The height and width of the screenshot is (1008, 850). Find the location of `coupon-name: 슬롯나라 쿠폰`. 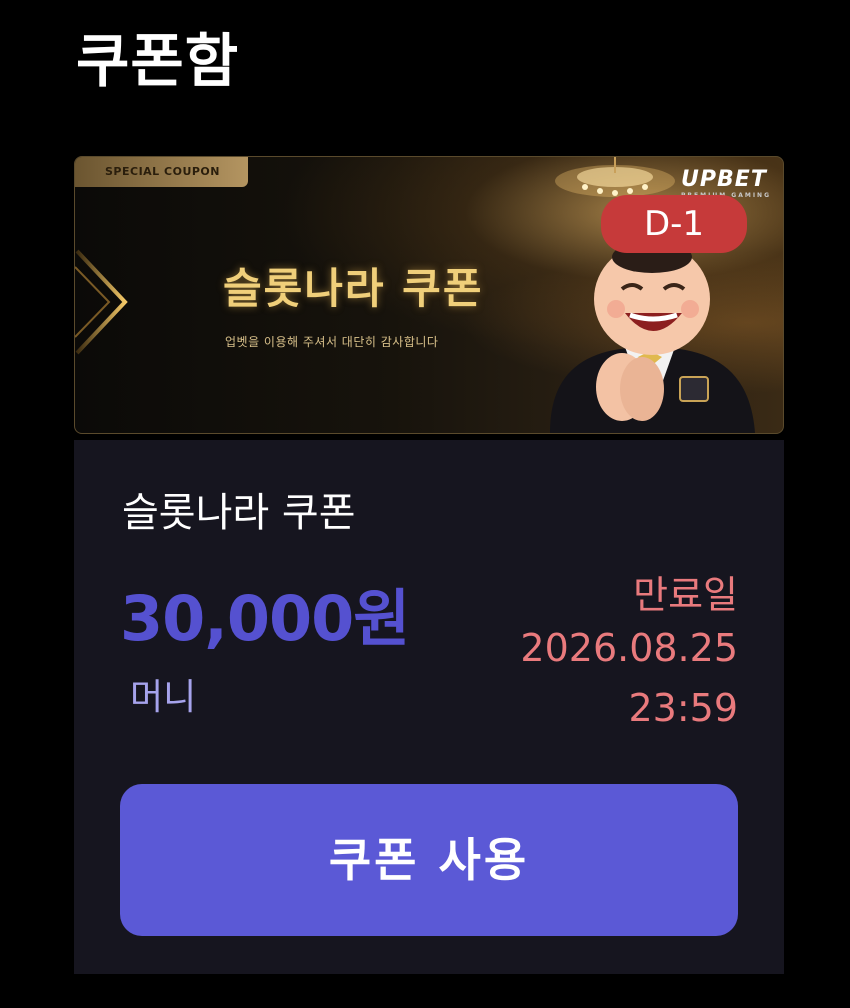

coupon-name: 슬롯나라 쿠폰 is located at coordinates (239, 513).